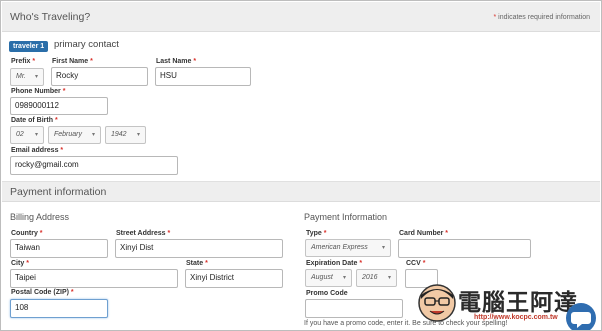 This screenshot has height=331, width=602. Describe the element at coordinates (27, 233) in the screenshot. I see `country-label: Country *` at that location.